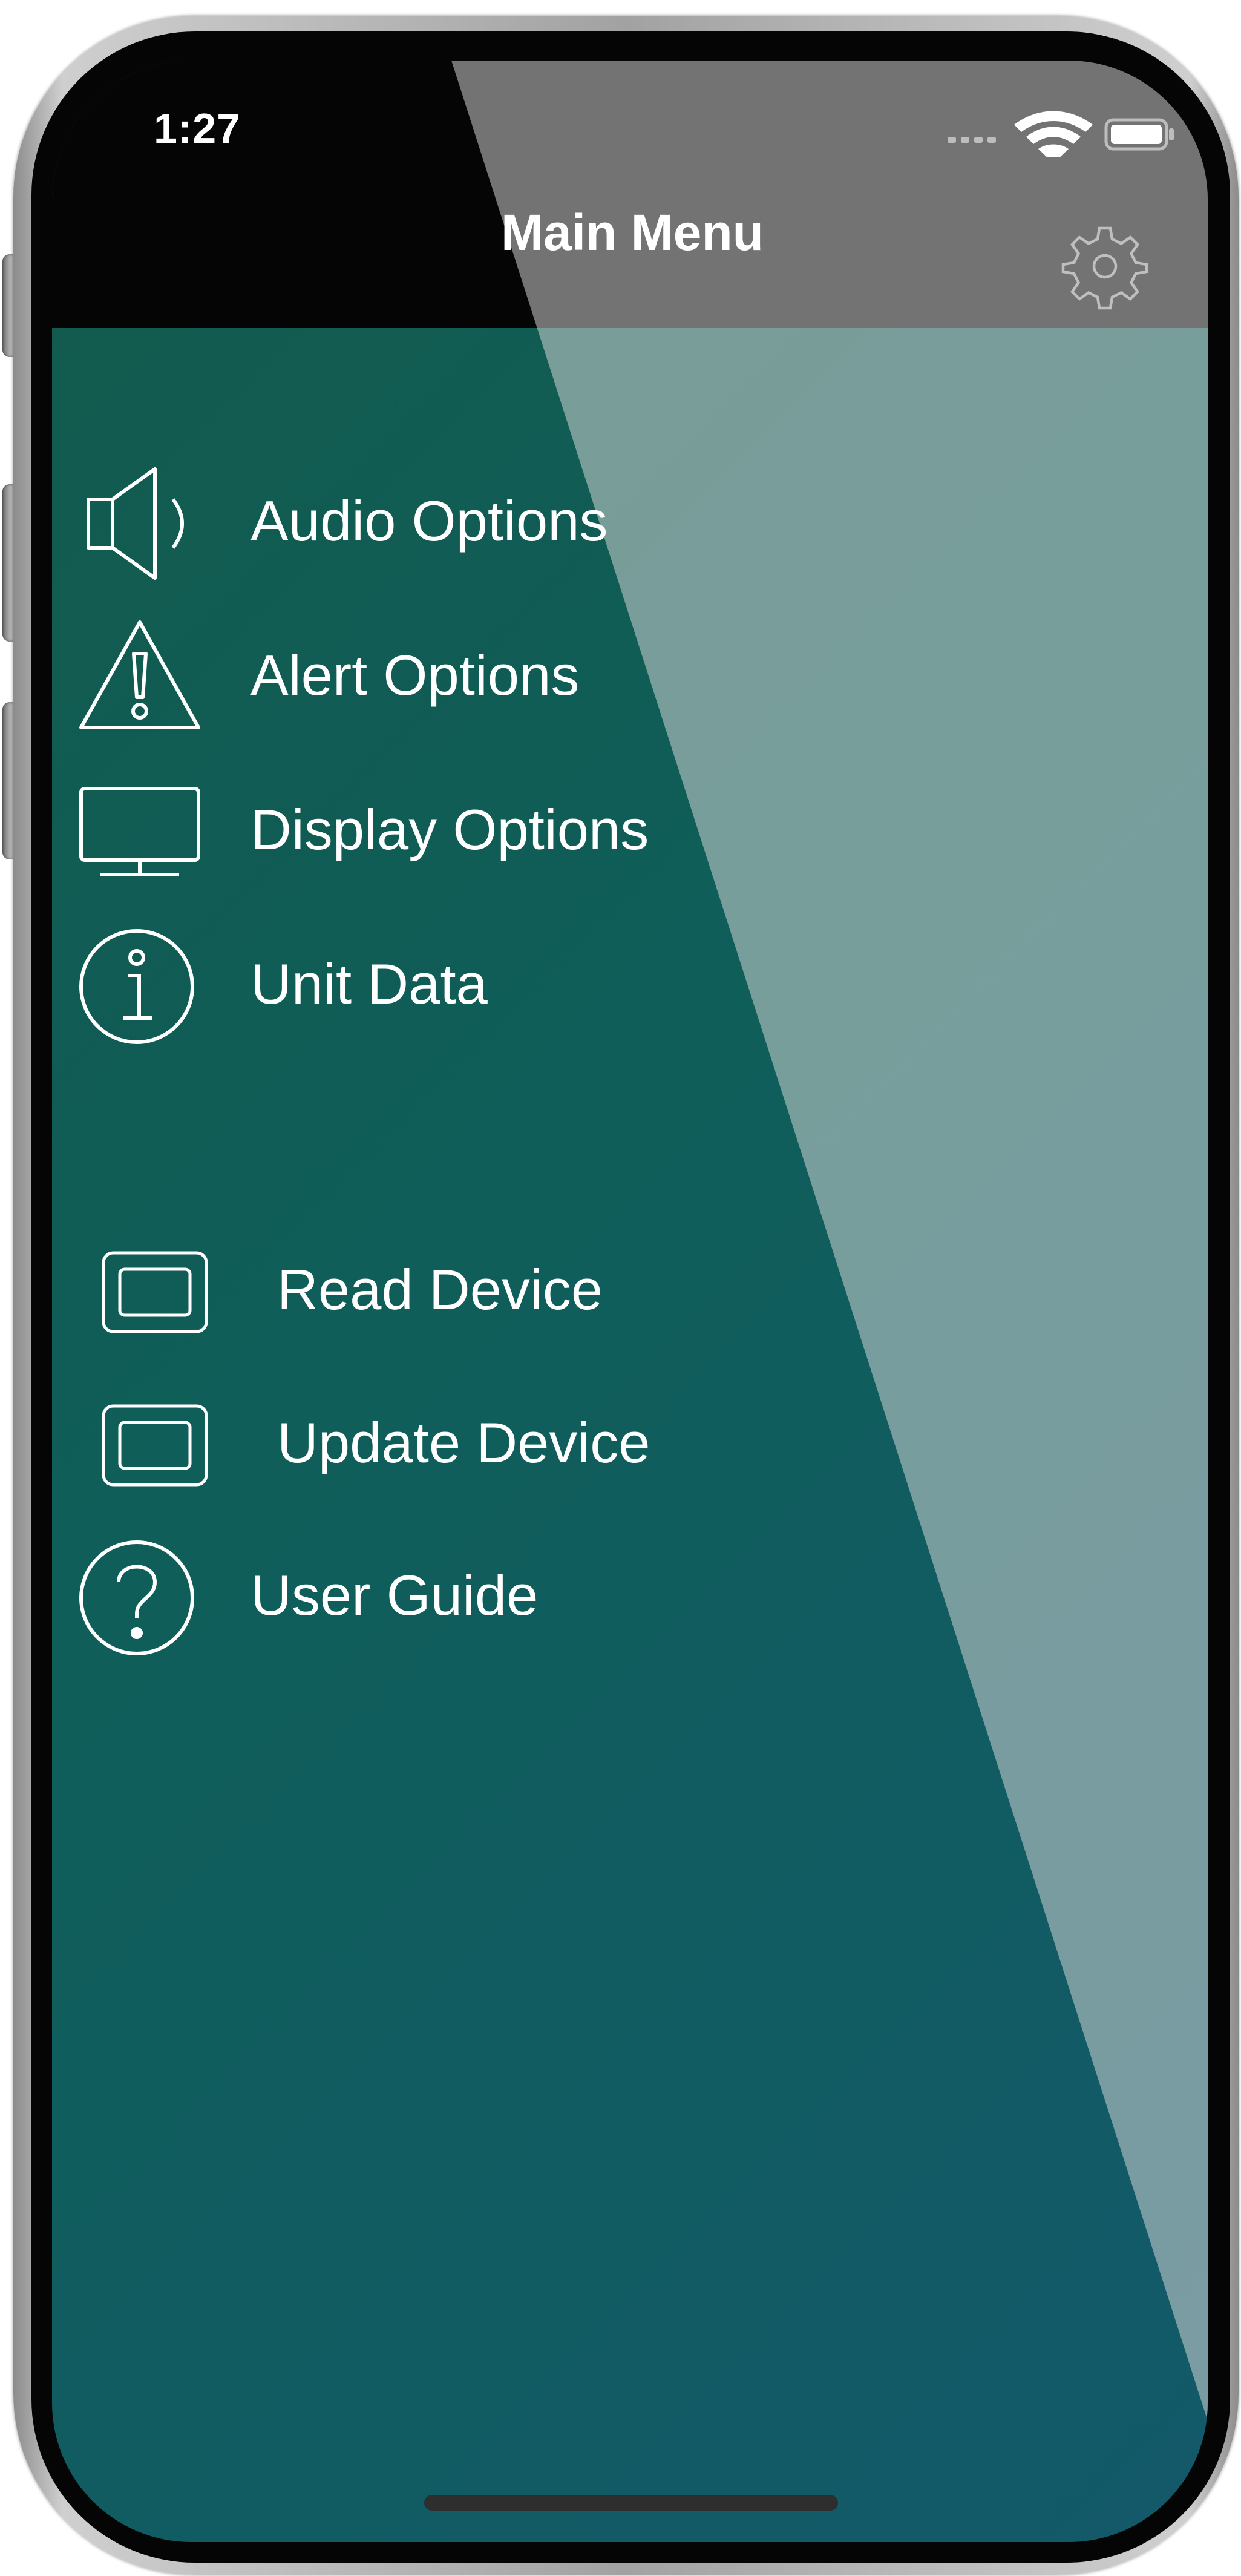  I want to click on gear-icon, so click(1104, 268).